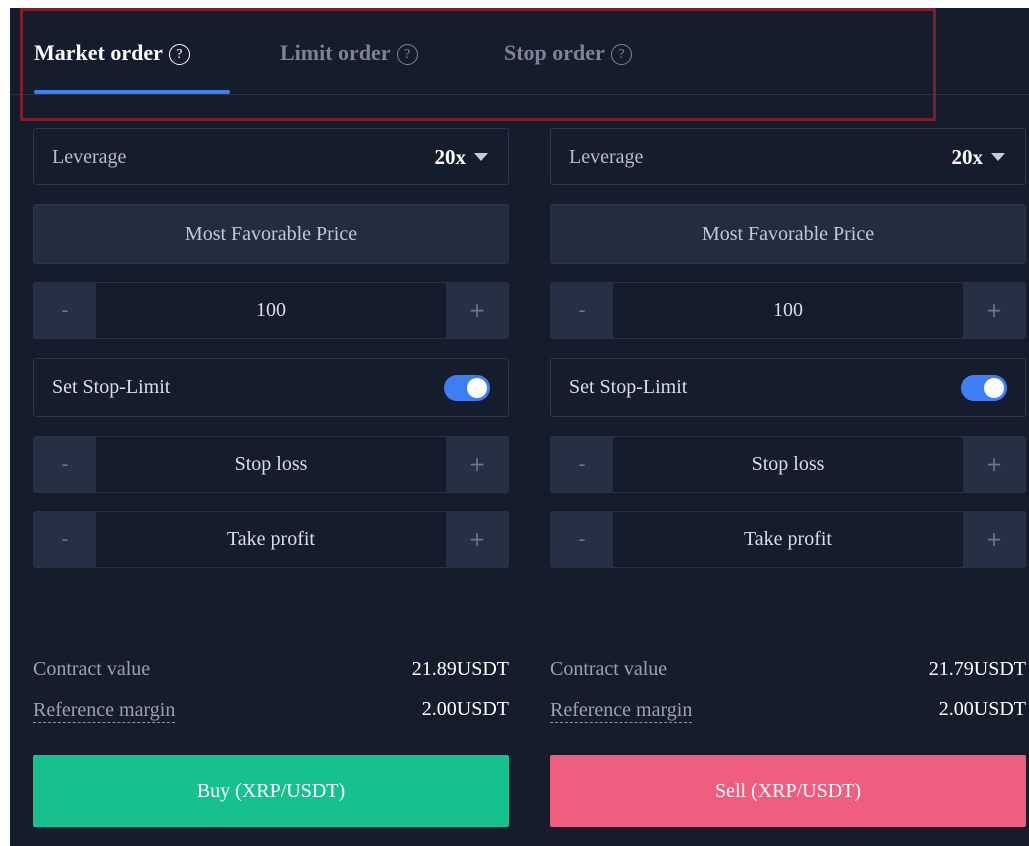 The width and height of the screenshot is (1029, 846). What do you see at coordinates (271, 672) in the screenshot?
I see `contract-value-row: Contract value 21.89USDT` at bounding box center [271, 672].